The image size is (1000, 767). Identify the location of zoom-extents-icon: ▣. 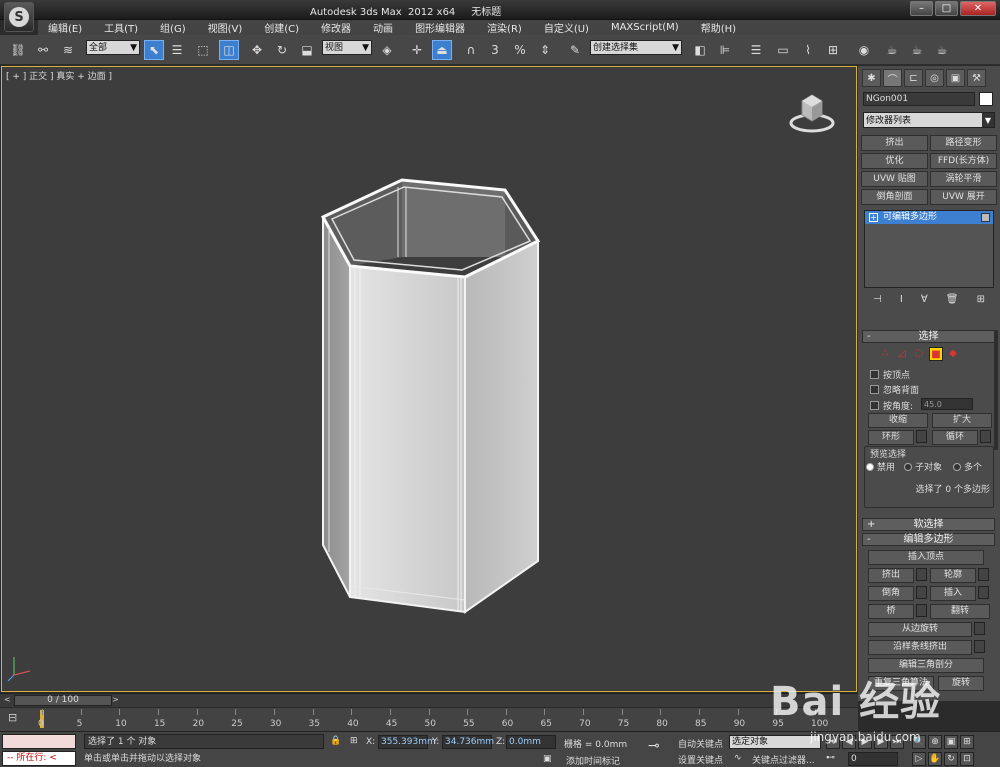
(951, 742).